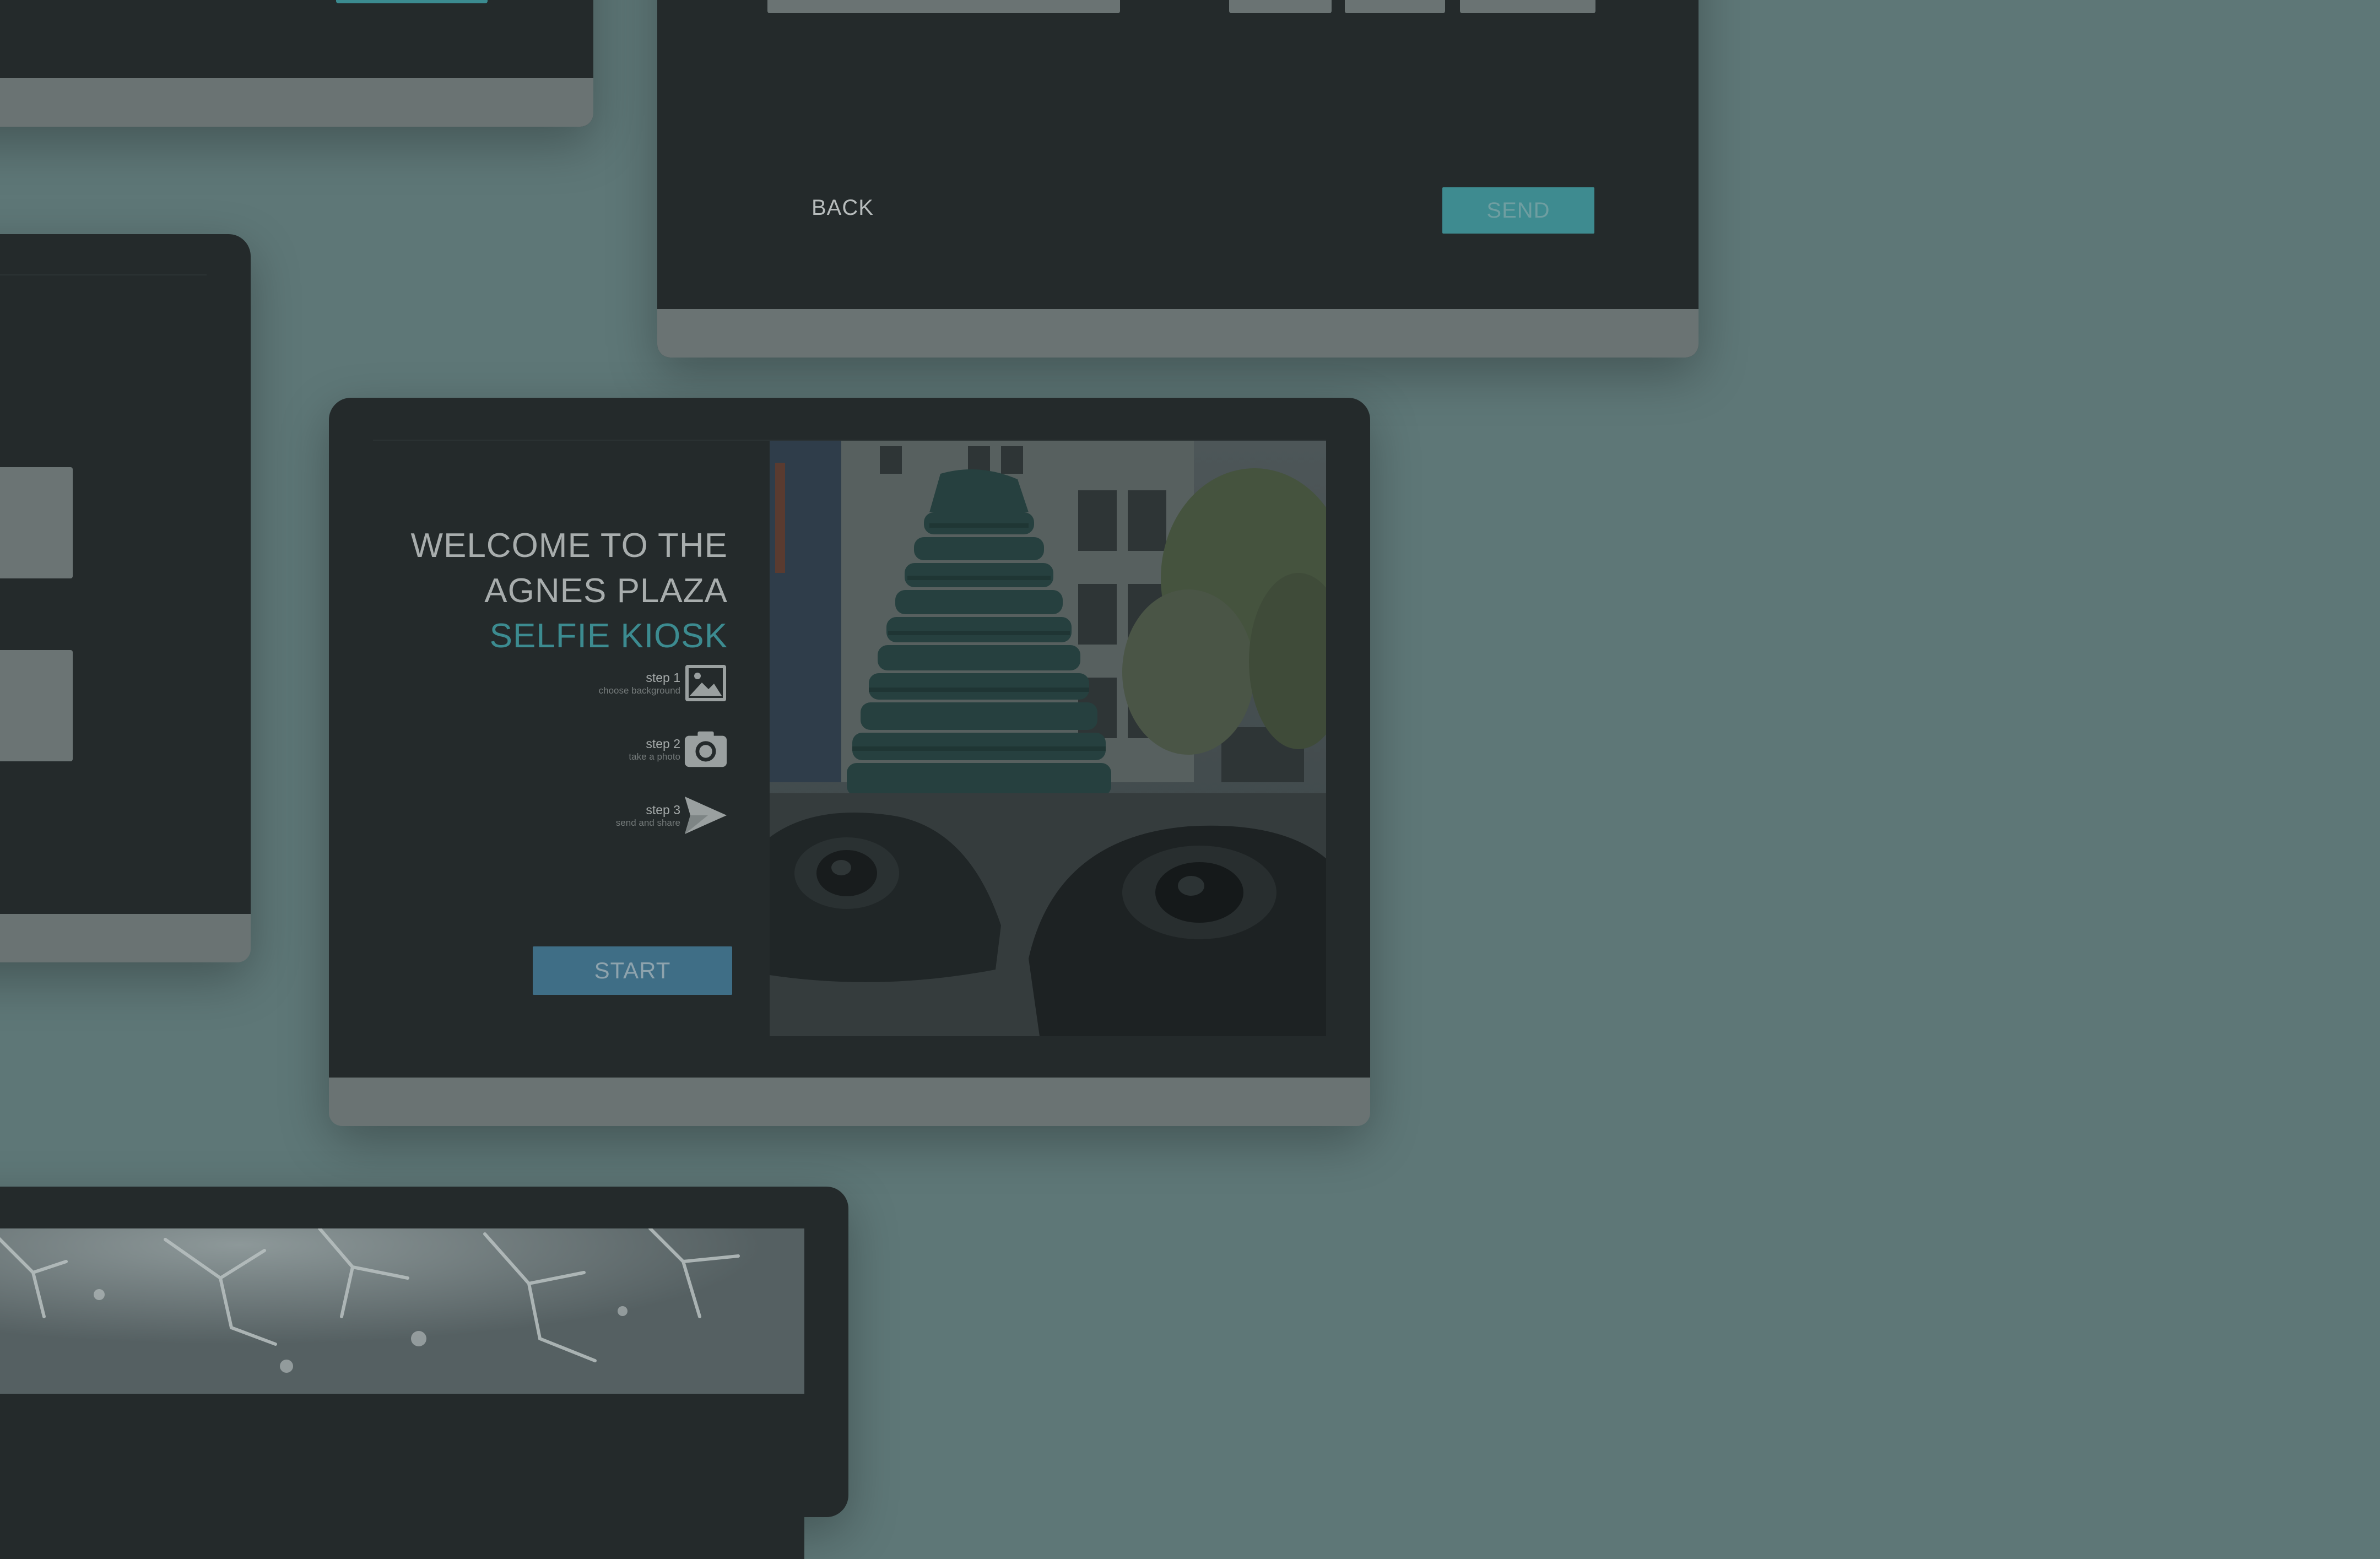  I want to click on title-line-2: AGNES PLAZA, so click(606, 591).